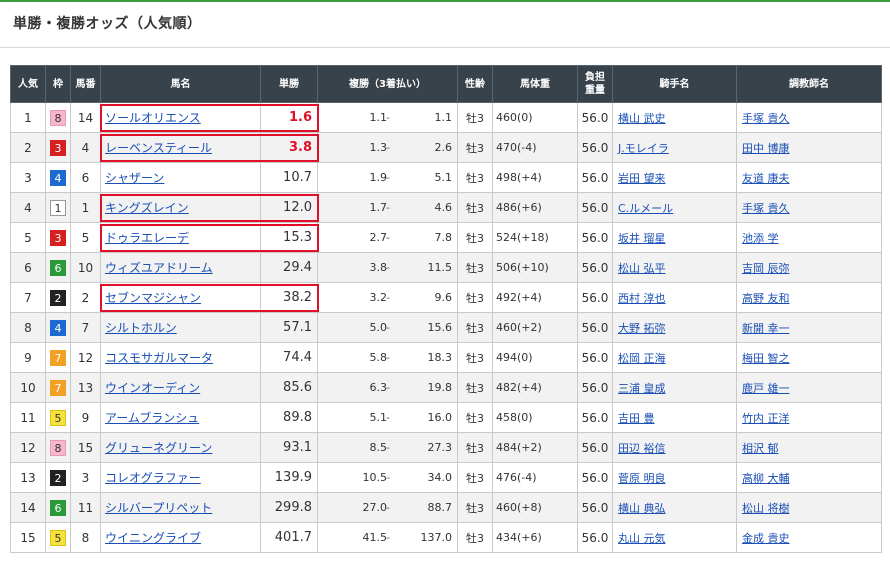 Image resolution: width=890 pixels, height=561 pixels. What do you see at coordinates (642, 388) in the screenshot?
I see `jockey-link: 三浦 皇成` at bounding box center [642, 388].